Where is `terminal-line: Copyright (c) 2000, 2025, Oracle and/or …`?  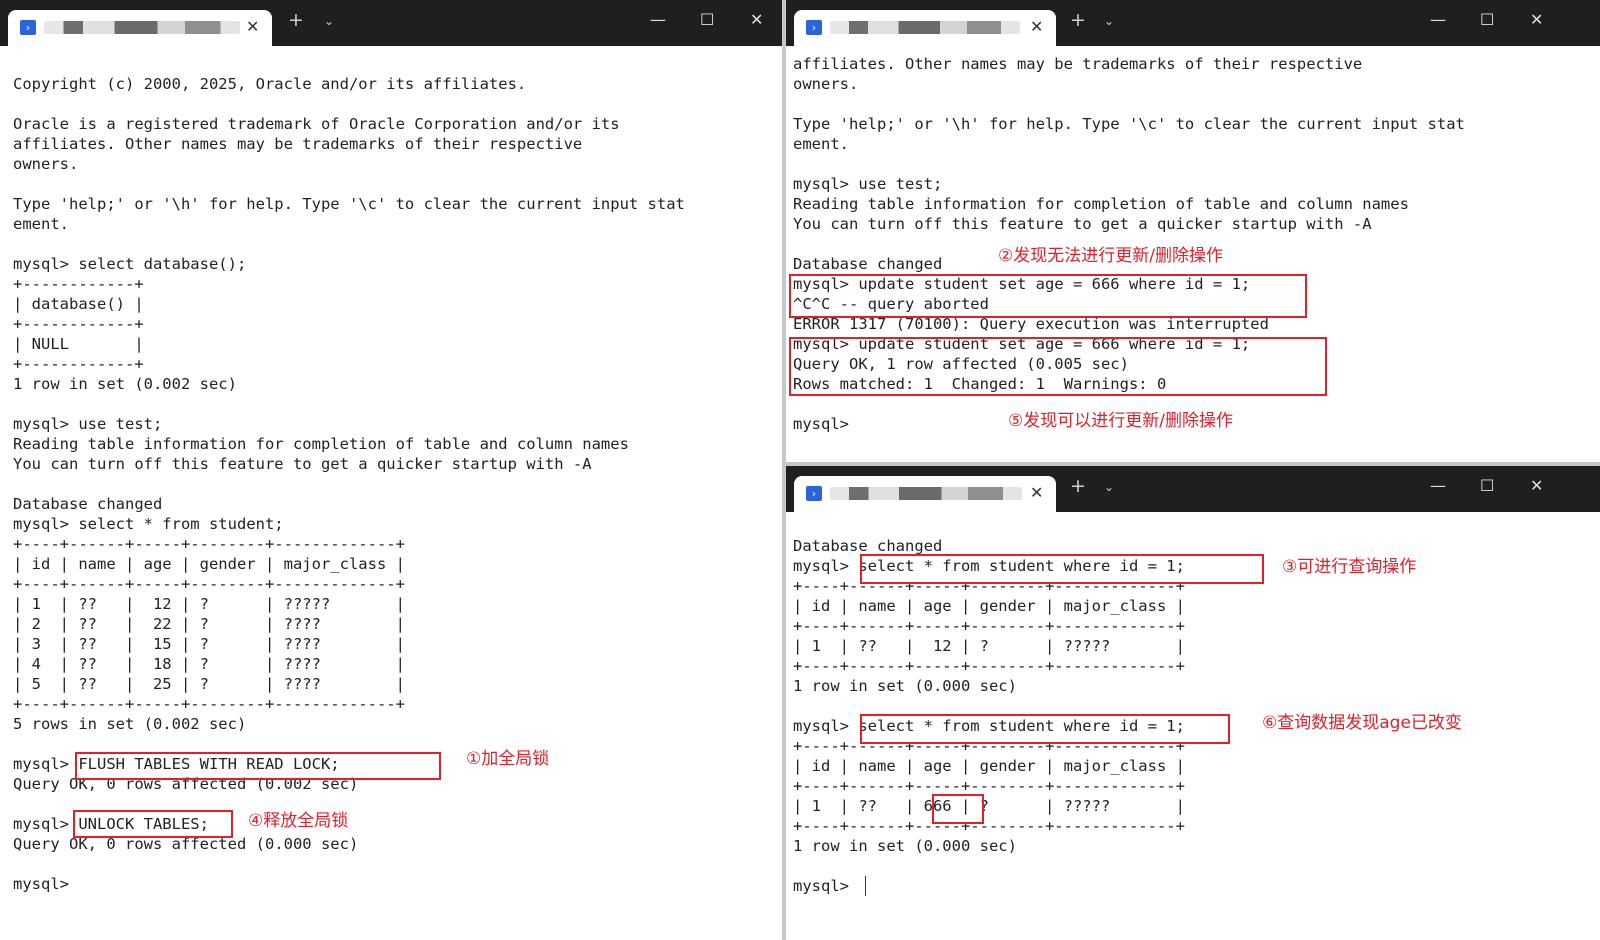
terminal-line: Copyright (c) 2000, 2025, Oracle and/or … is located at coordinates (270, 84).